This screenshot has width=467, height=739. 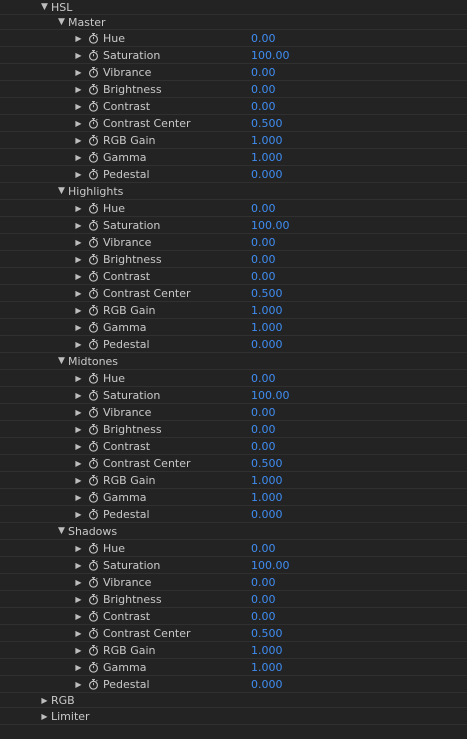 I want to click on param-row-shadows-vibrance: ▶ Vibrance 0.00, so click(x=233, y=582).